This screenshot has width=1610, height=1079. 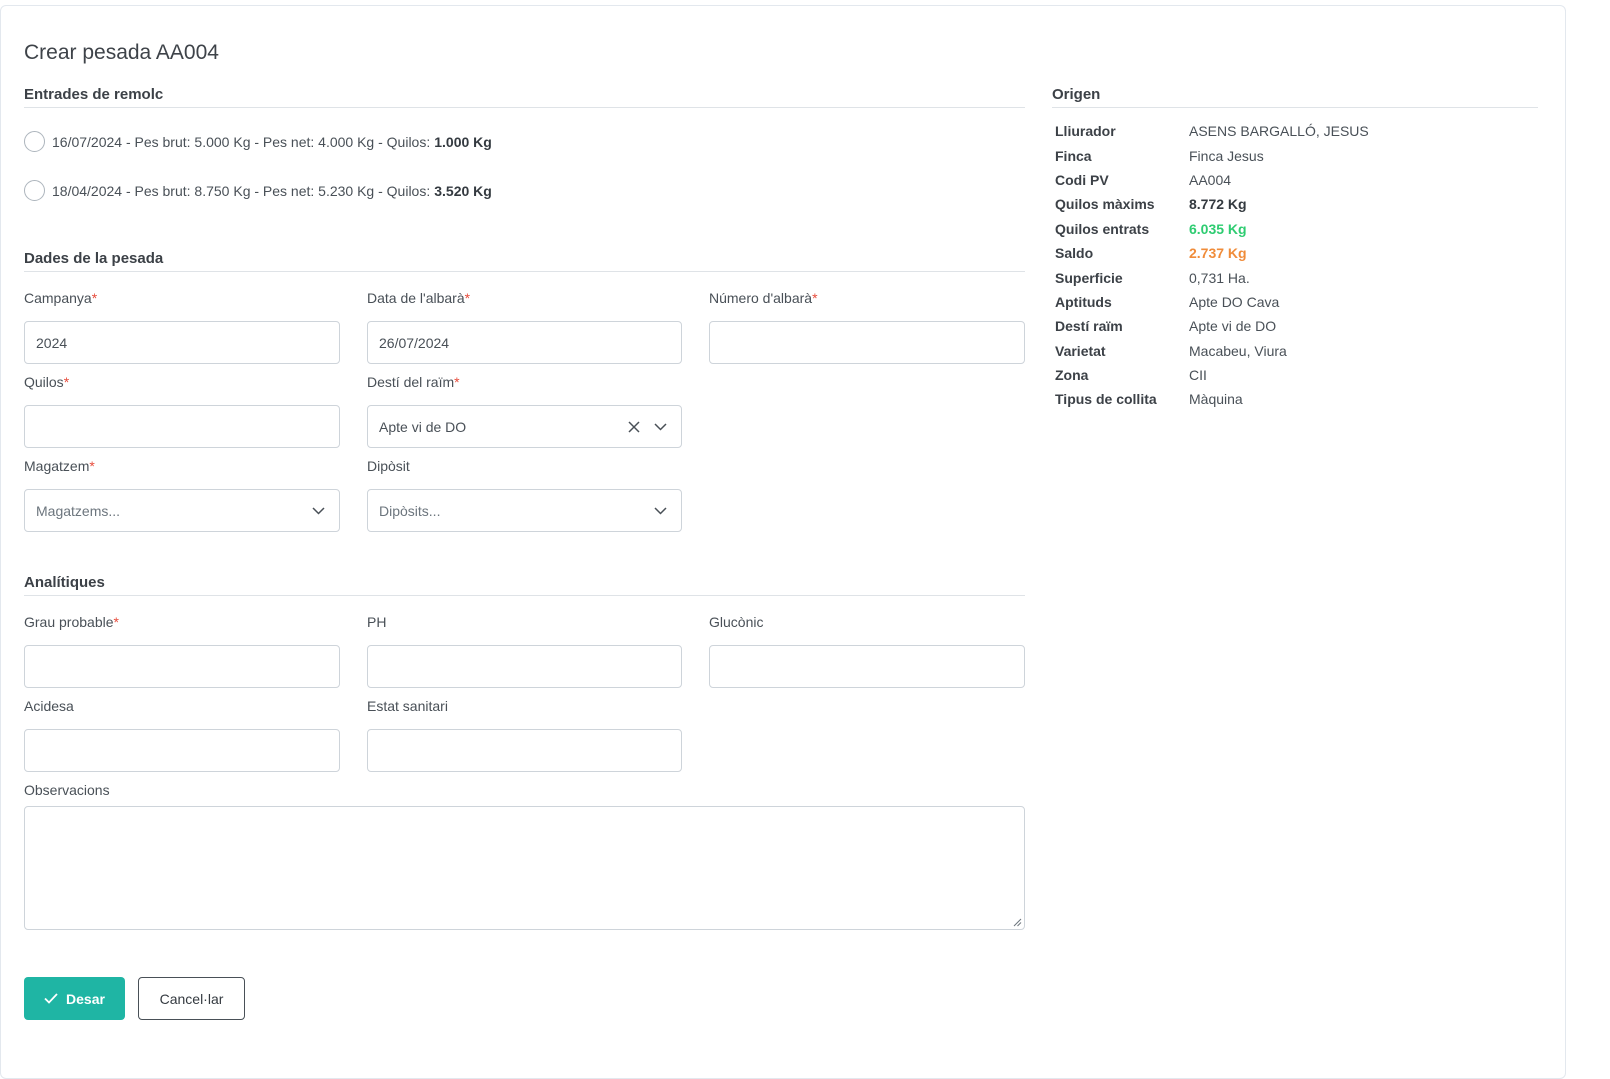 I want to click on tank-label: Dipòsit, so click(x=388, y=466).